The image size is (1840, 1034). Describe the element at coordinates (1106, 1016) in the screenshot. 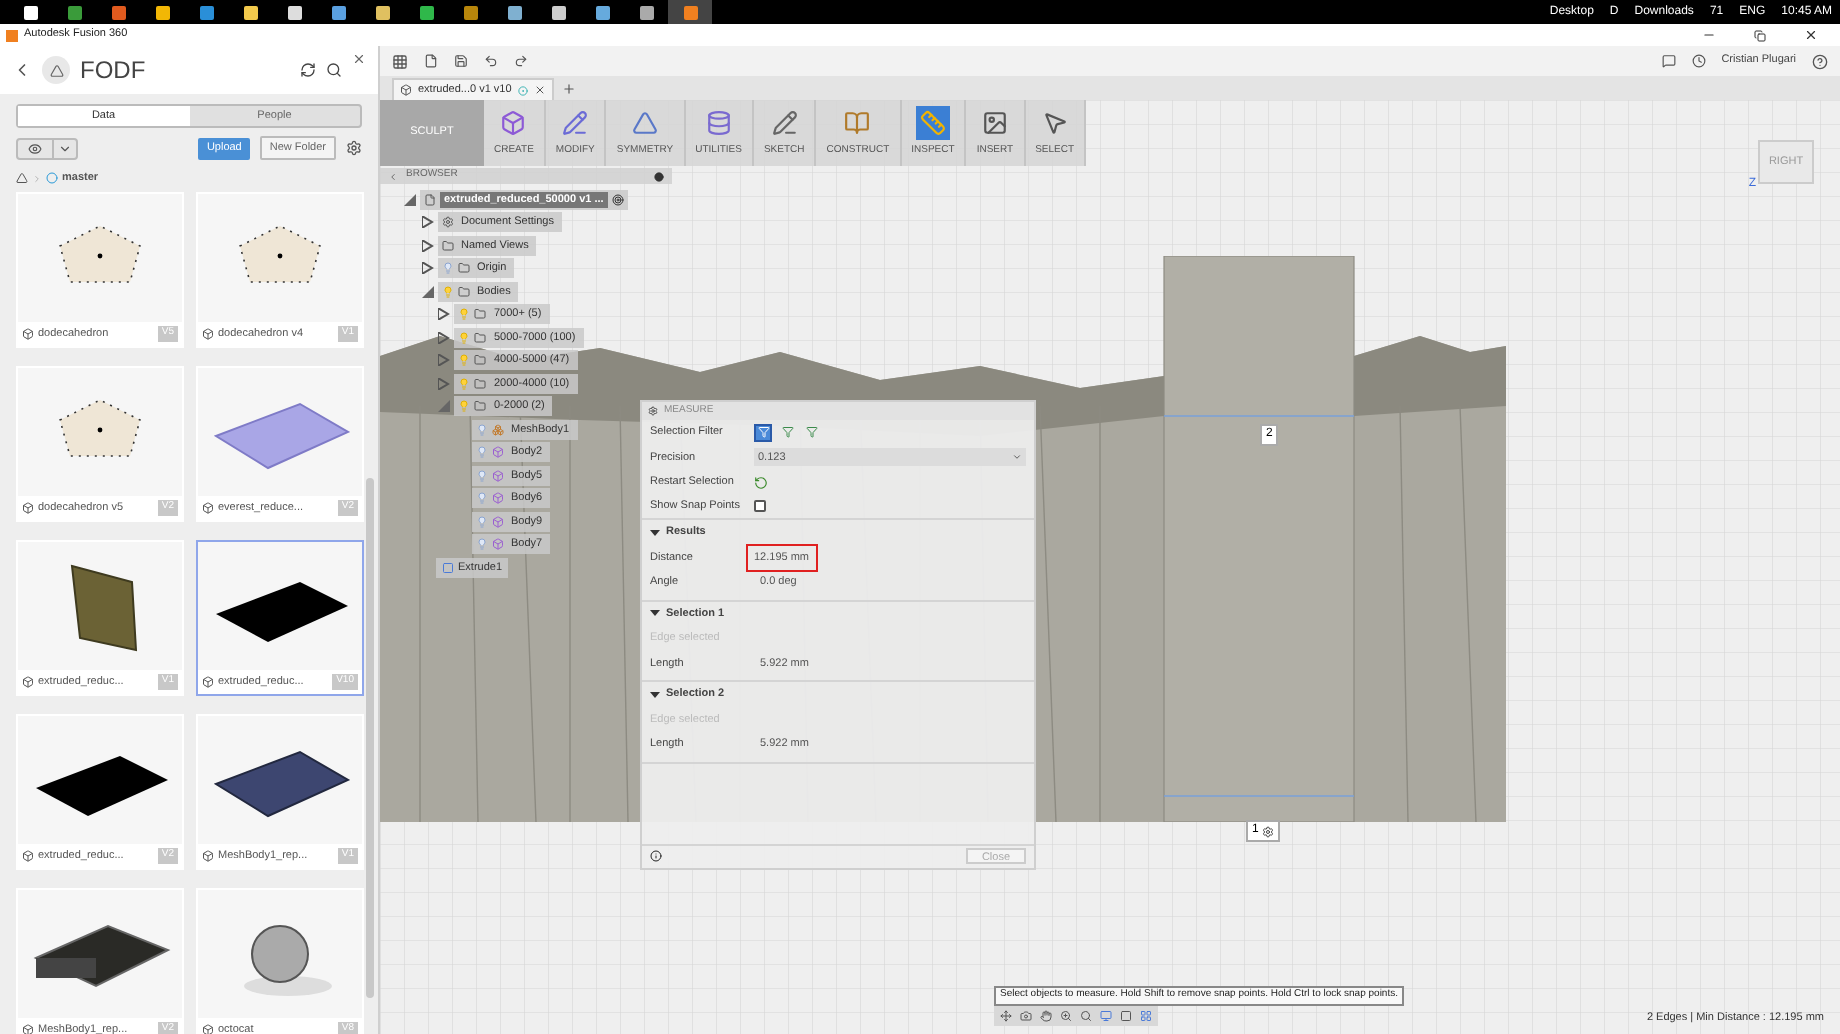

I see `display-icon` at that location.